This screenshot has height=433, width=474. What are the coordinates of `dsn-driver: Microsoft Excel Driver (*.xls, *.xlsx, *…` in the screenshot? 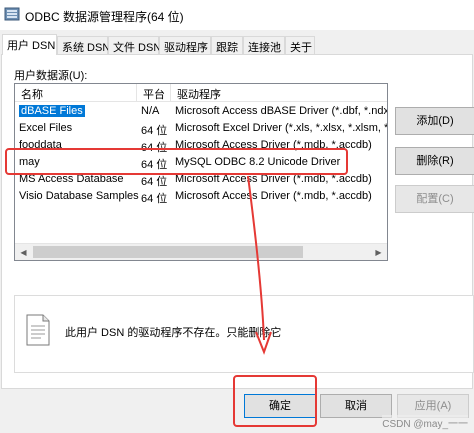 It's located at (281, 128).